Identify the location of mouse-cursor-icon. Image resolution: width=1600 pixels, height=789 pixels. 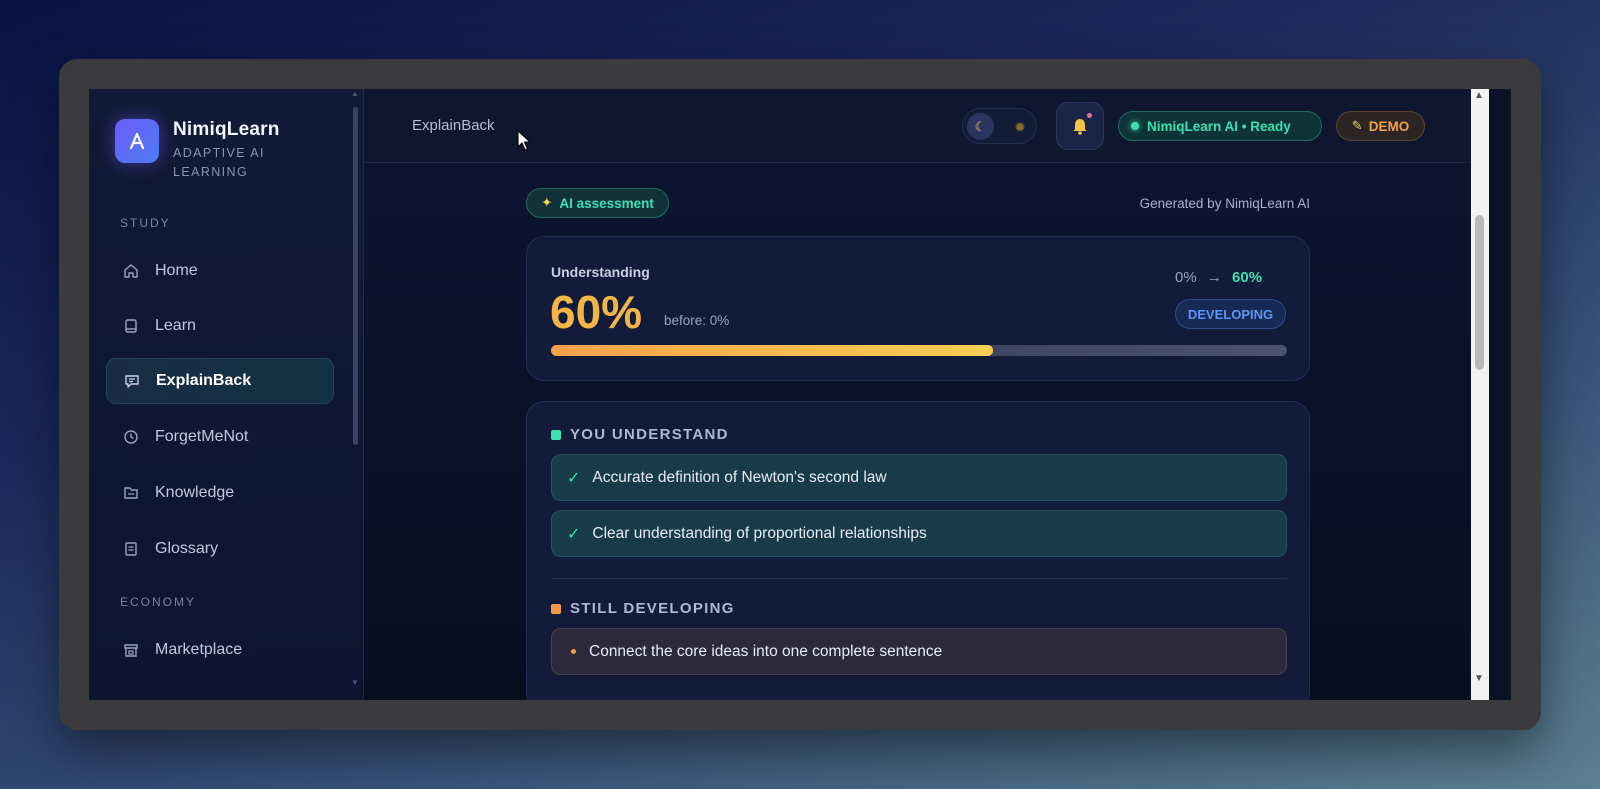
(524, 140).